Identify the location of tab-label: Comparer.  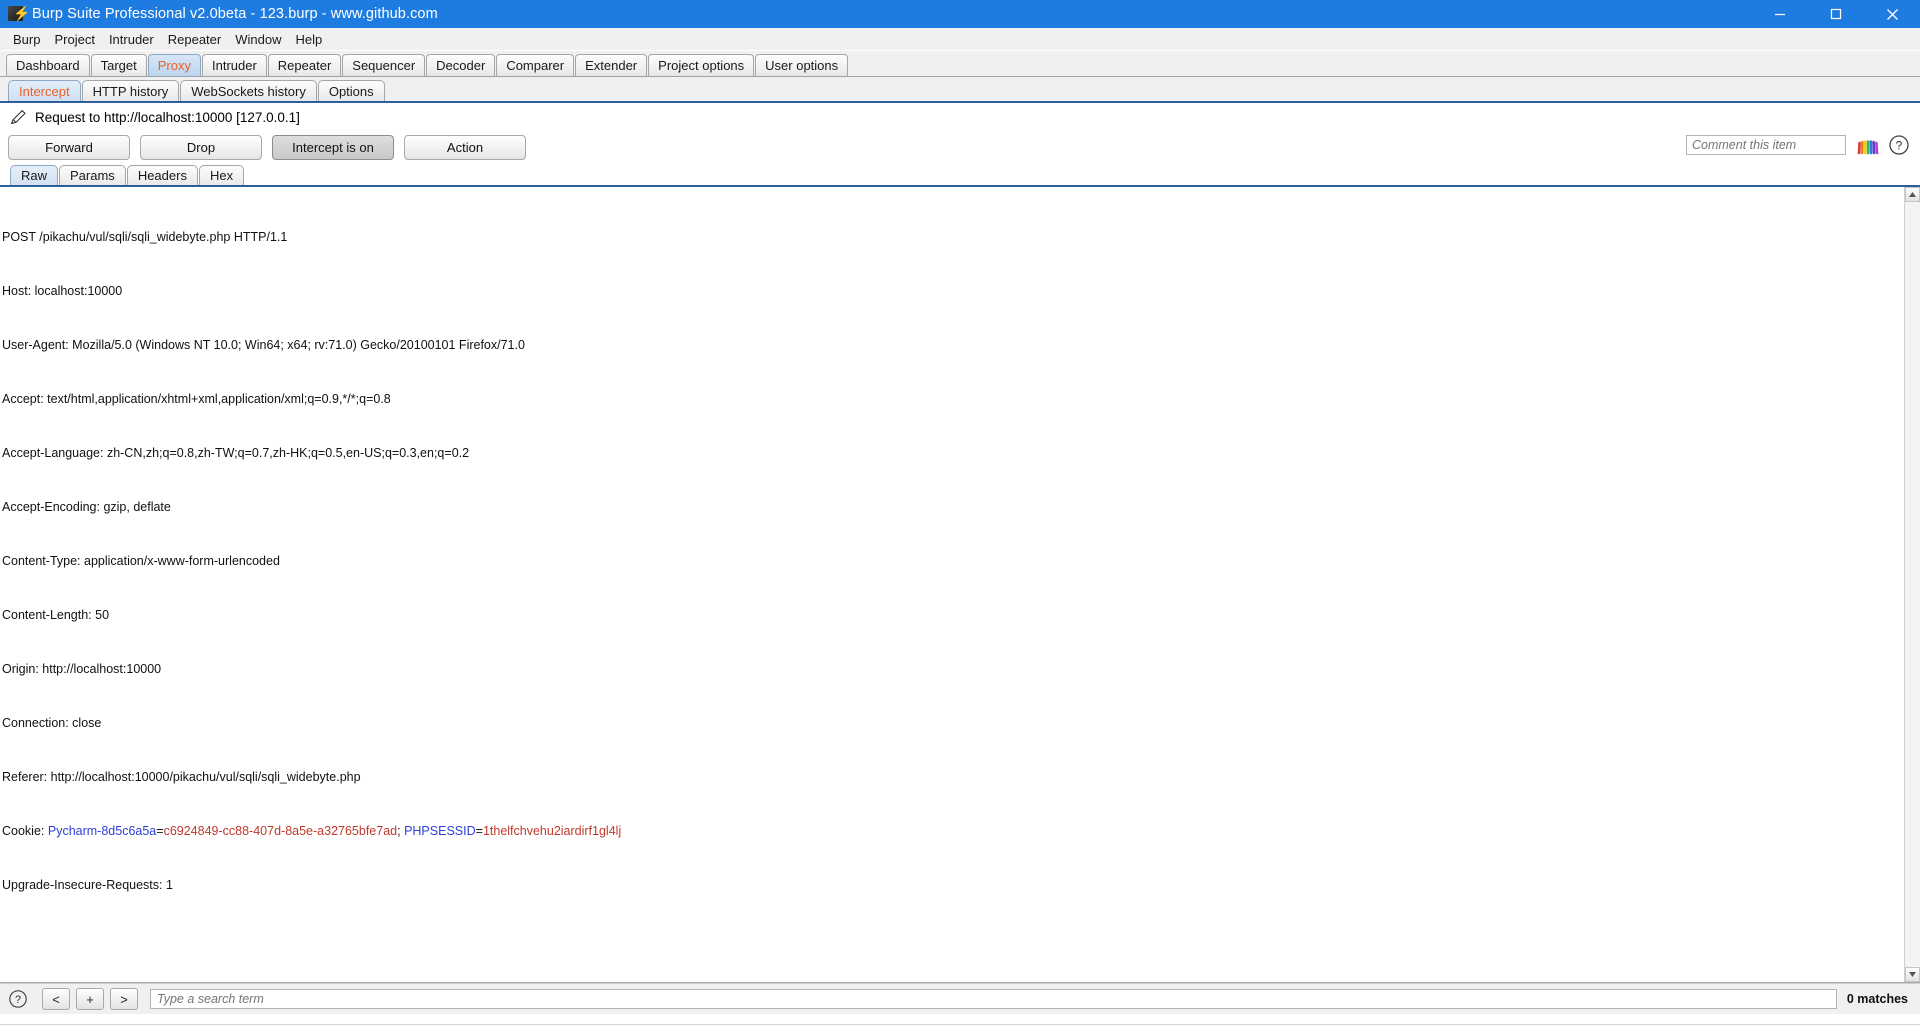
(535, 65).